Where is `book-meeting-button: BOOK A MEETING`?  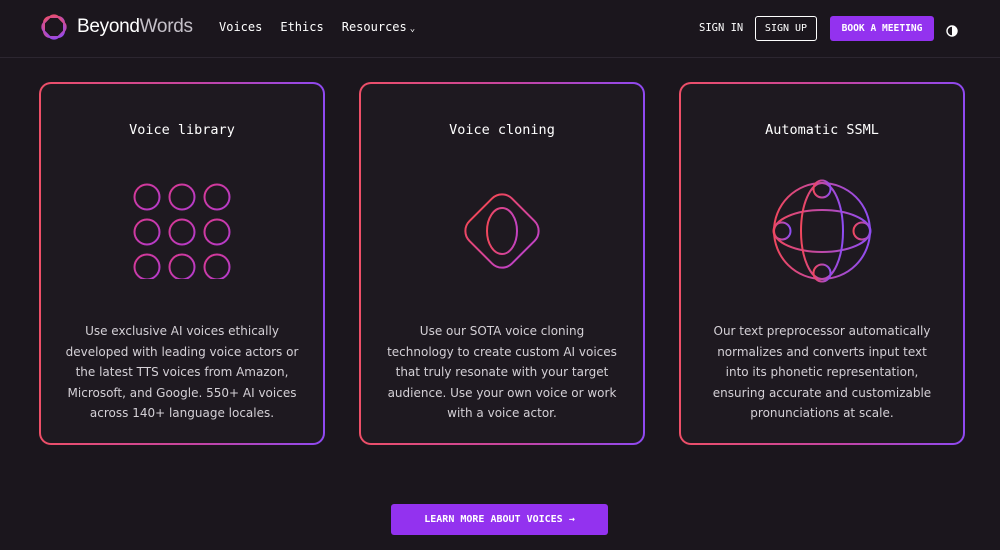 book-meeting-button: BOOK A MEETING is located at coordinates (882, 28).